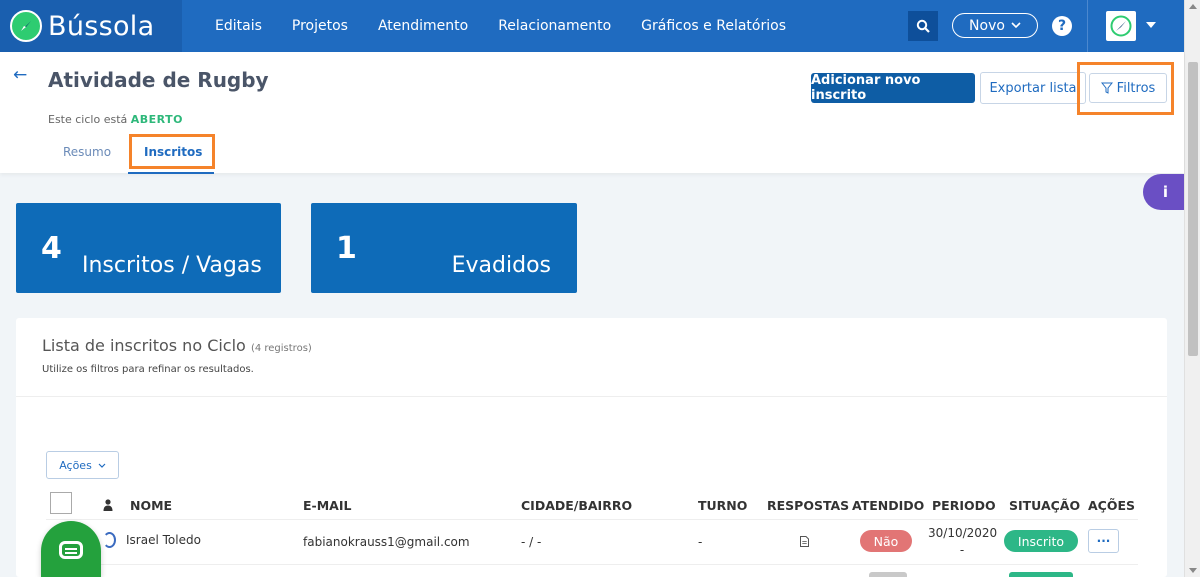  I want to click on cycle-status-prefix: Este ciclo está, so click(88, 119).